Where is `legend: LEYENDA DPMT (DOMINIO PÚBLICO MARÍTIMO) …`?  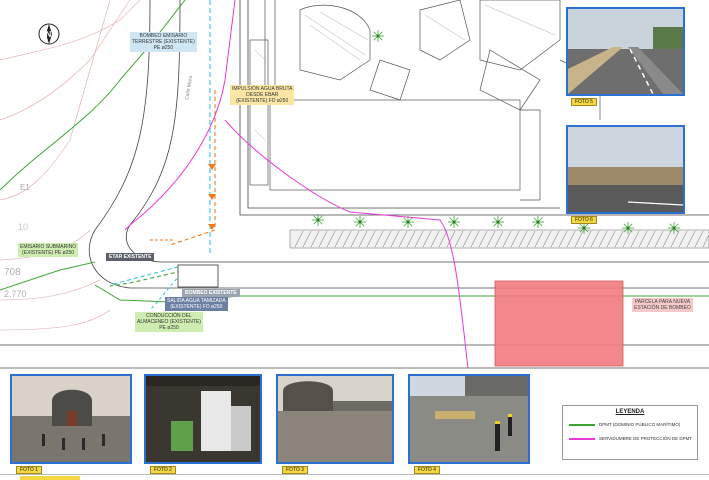 legend: LEYENDA DPMT (DOMINIO PÚBLICO MARÍTIMO) … is located at coordinates (630, 432).